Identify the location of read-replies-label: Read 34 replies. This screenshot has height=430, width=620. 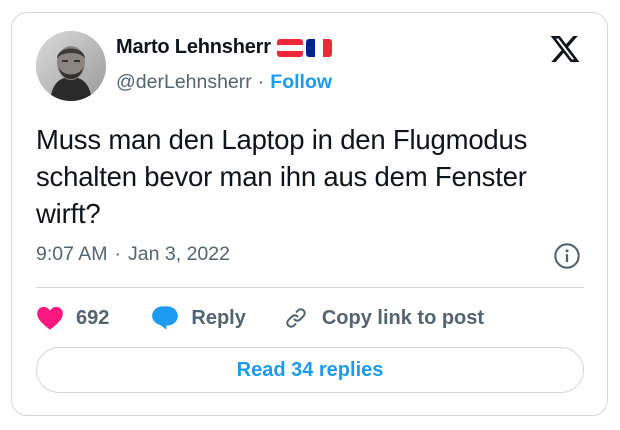
(310, 369).